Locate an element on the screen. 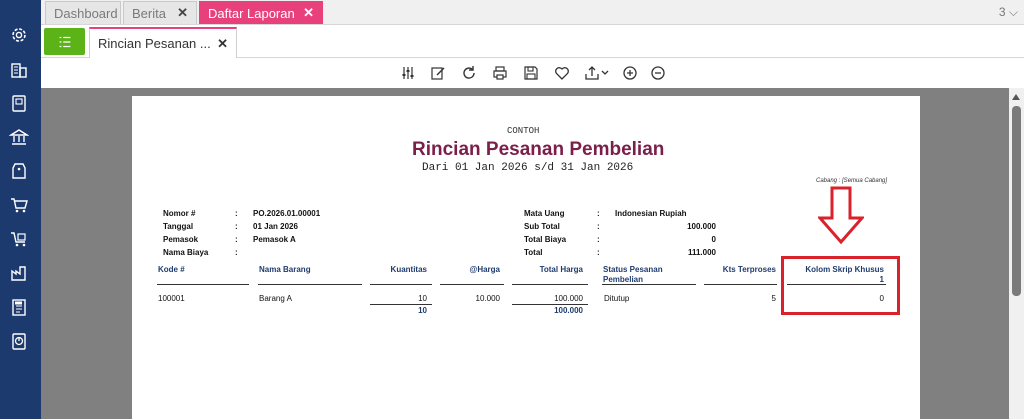 This screenshot has height=419, width=1024. sidebar is located at coordinates (20, 209).